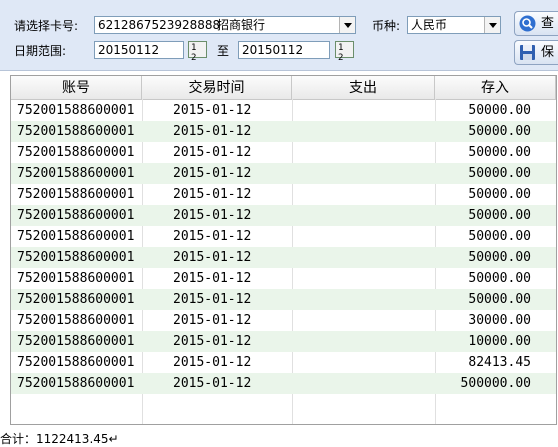  Describe the element at coordinates (283, 362) in the screenshot. I see `table-row: 752001588600001 2015-01-12 82413.45` at that location.